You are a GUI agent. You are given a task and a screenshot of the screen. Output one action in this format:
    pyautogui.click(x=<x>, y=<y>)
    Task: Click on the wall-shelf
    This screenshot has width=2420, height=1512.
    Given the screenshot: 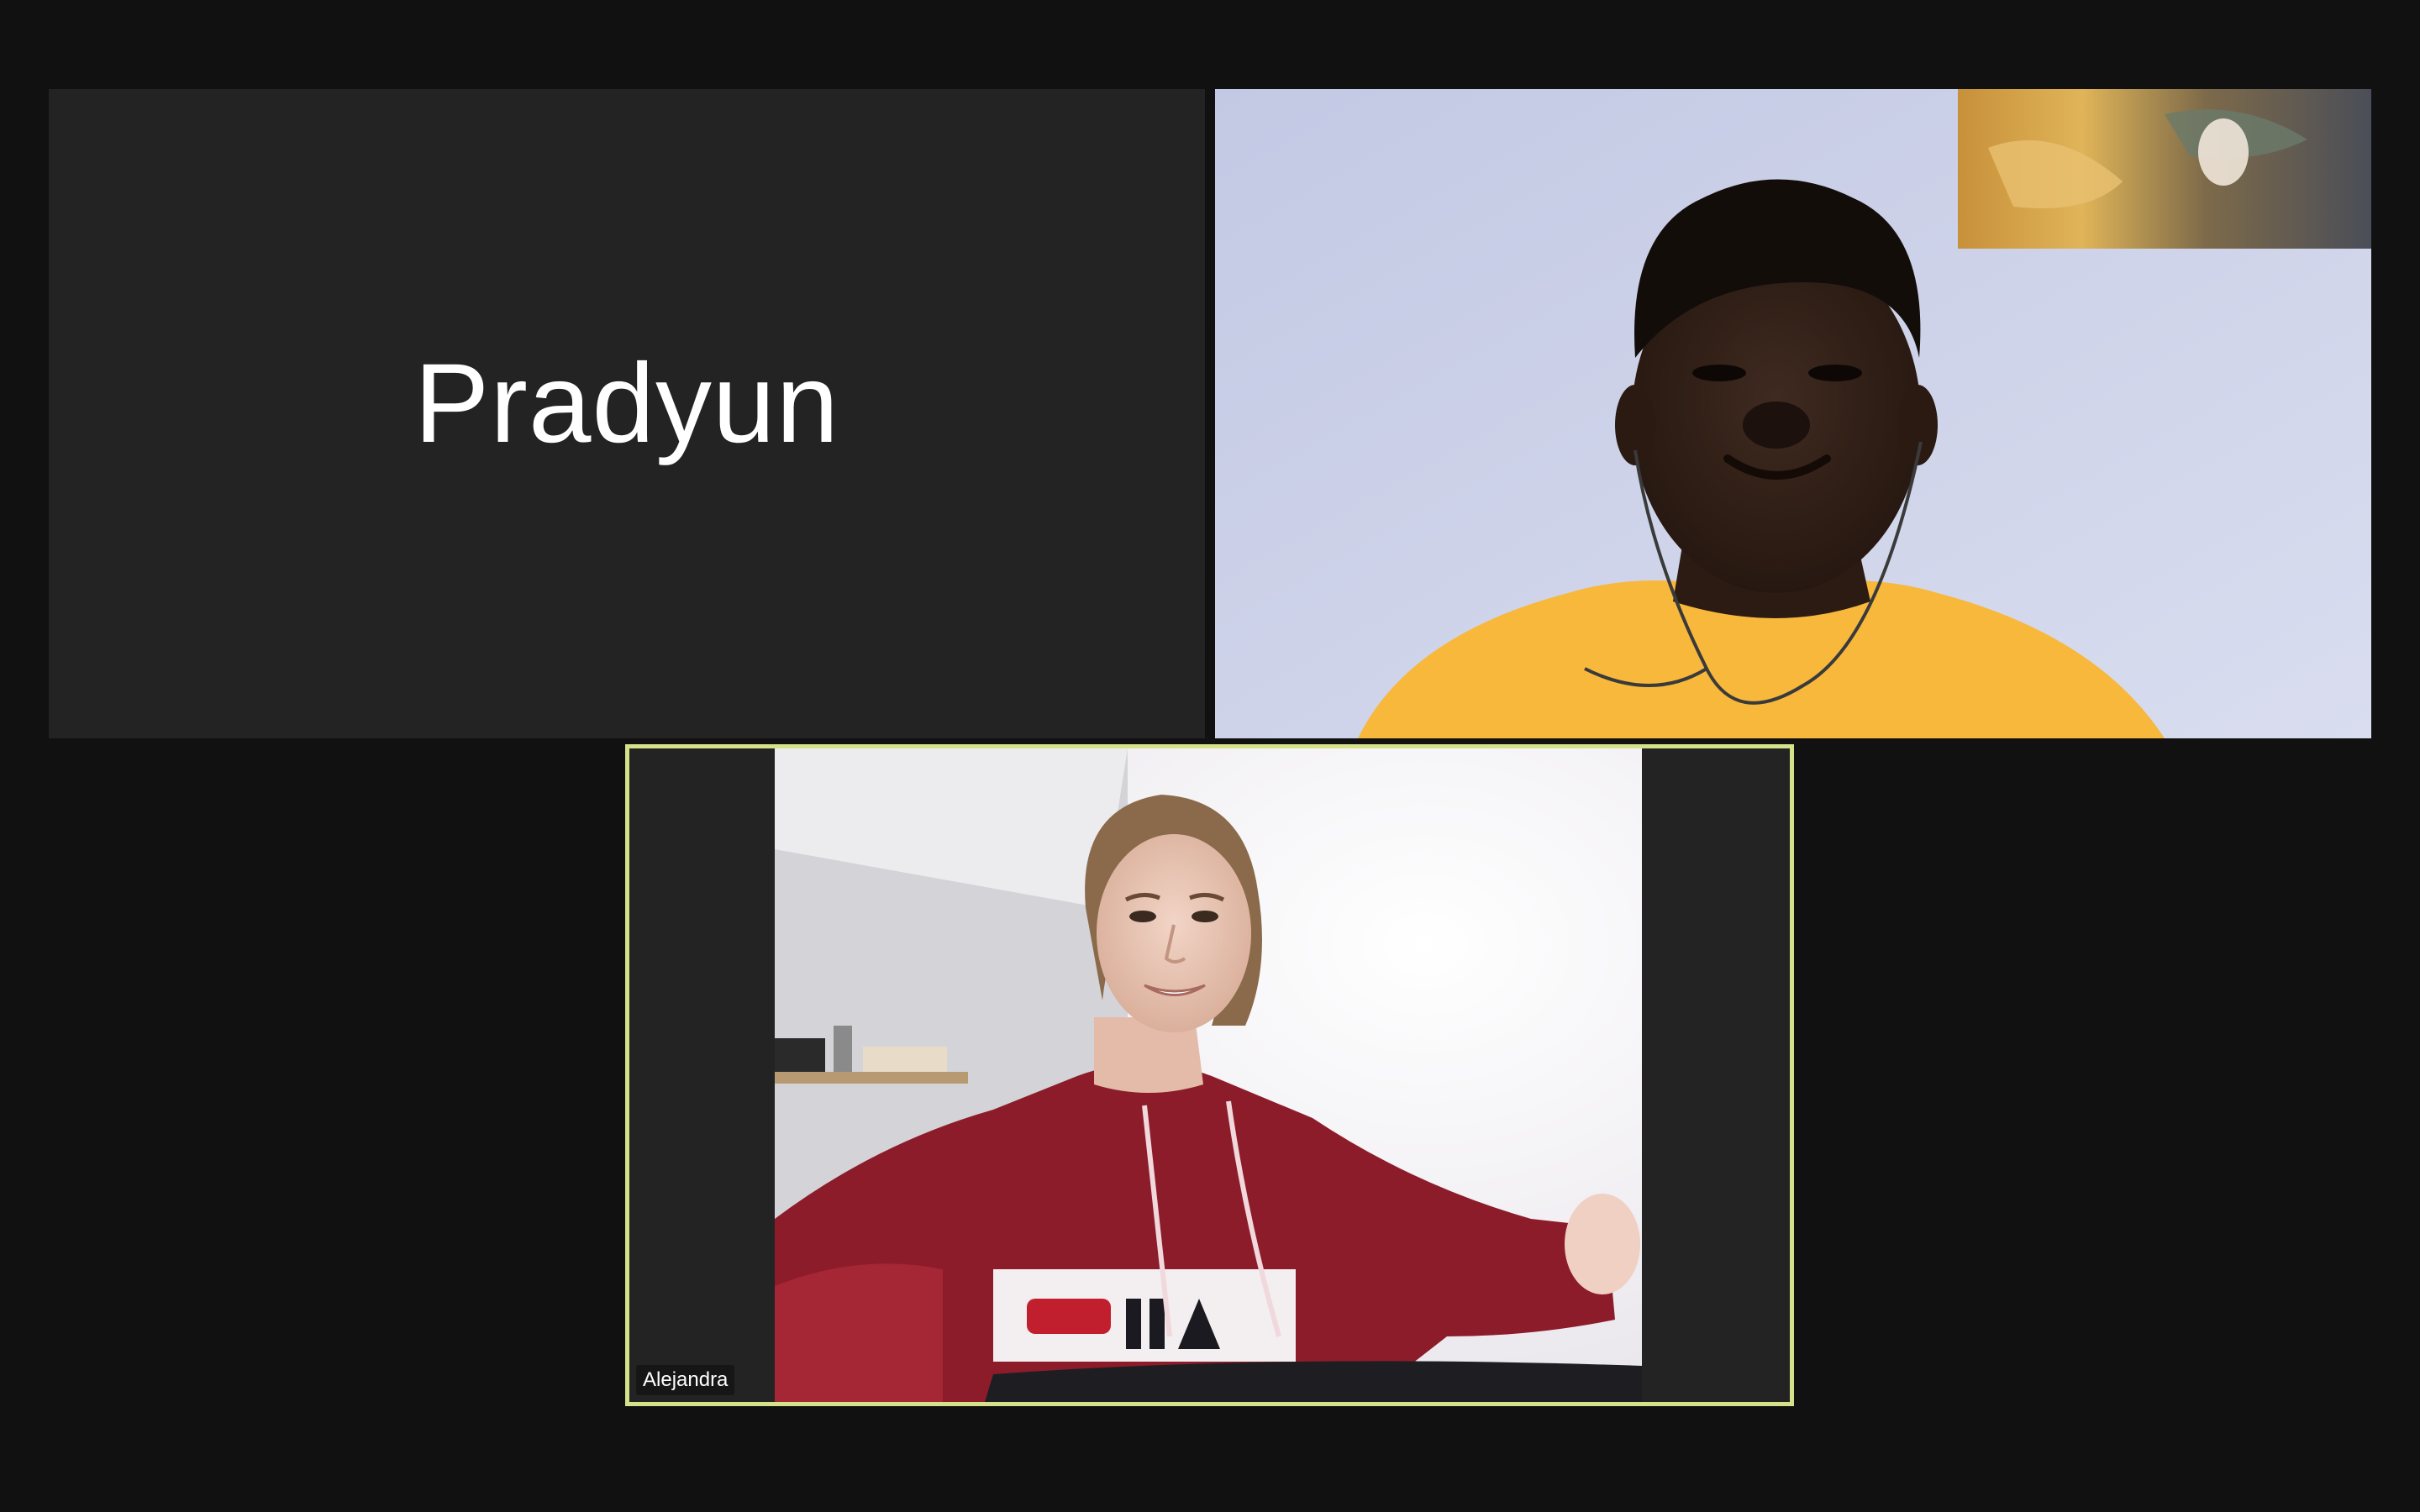 What is the action you would take?
    pyautogui.click(x=871, y=1078)
    